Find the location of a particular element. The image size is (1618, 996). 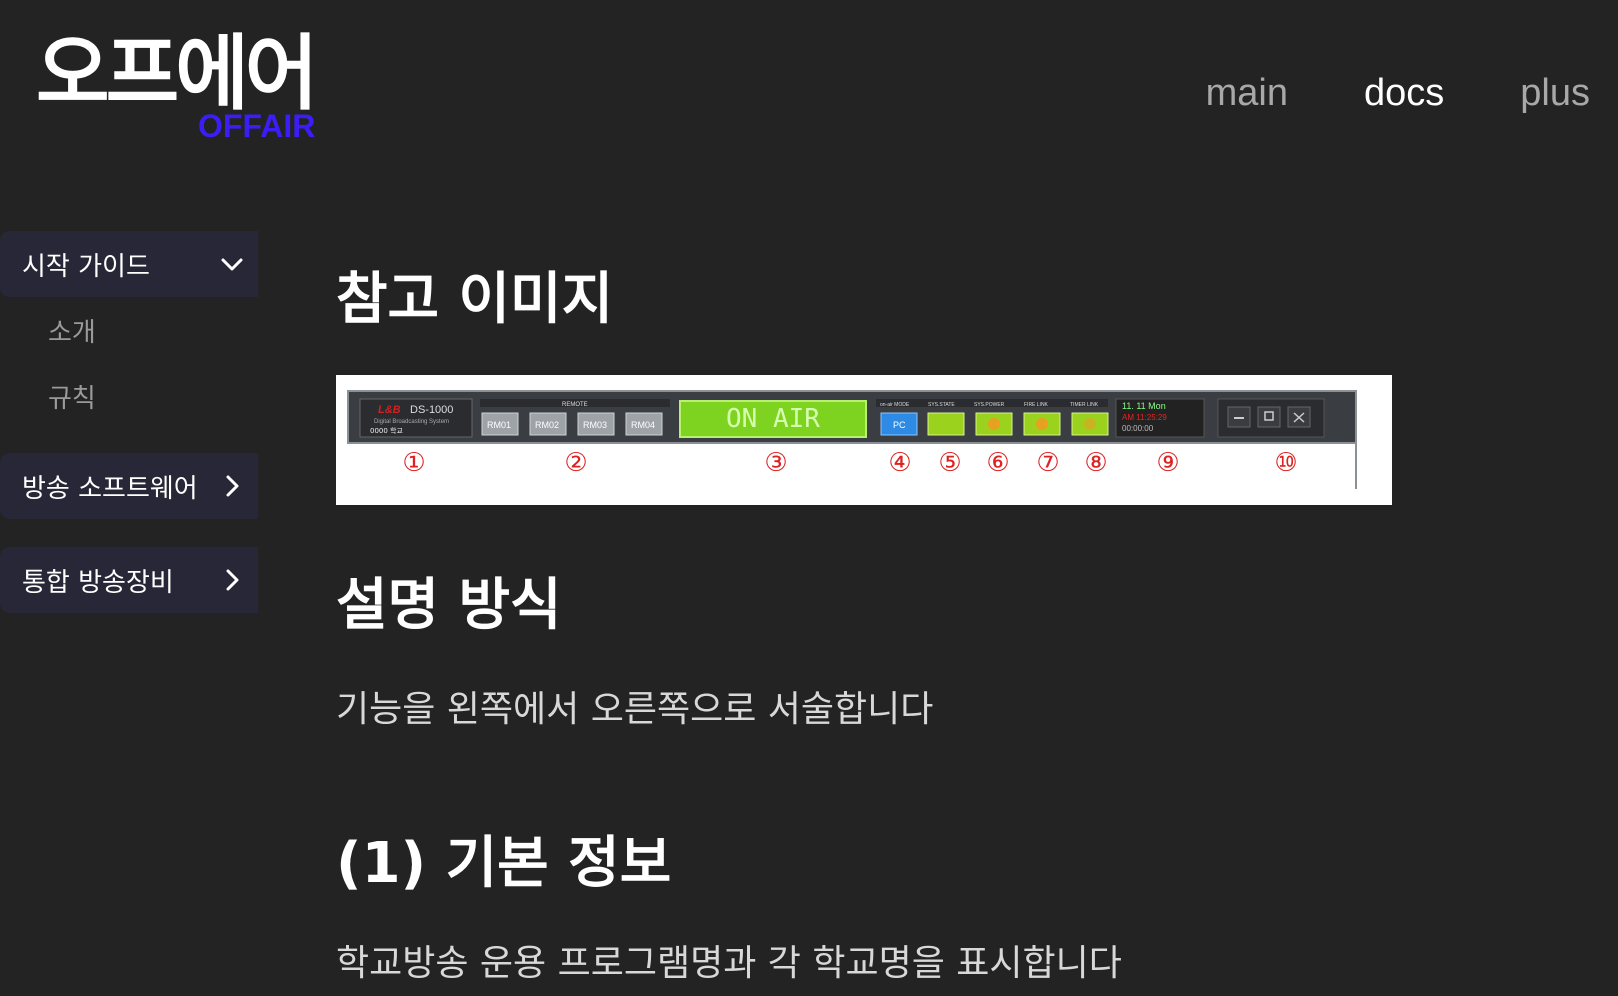

paragraph-explanation-method: 기능을 왼쪽에서 오른쪽으로 서술합니다 is located at coordinates (635, 709).